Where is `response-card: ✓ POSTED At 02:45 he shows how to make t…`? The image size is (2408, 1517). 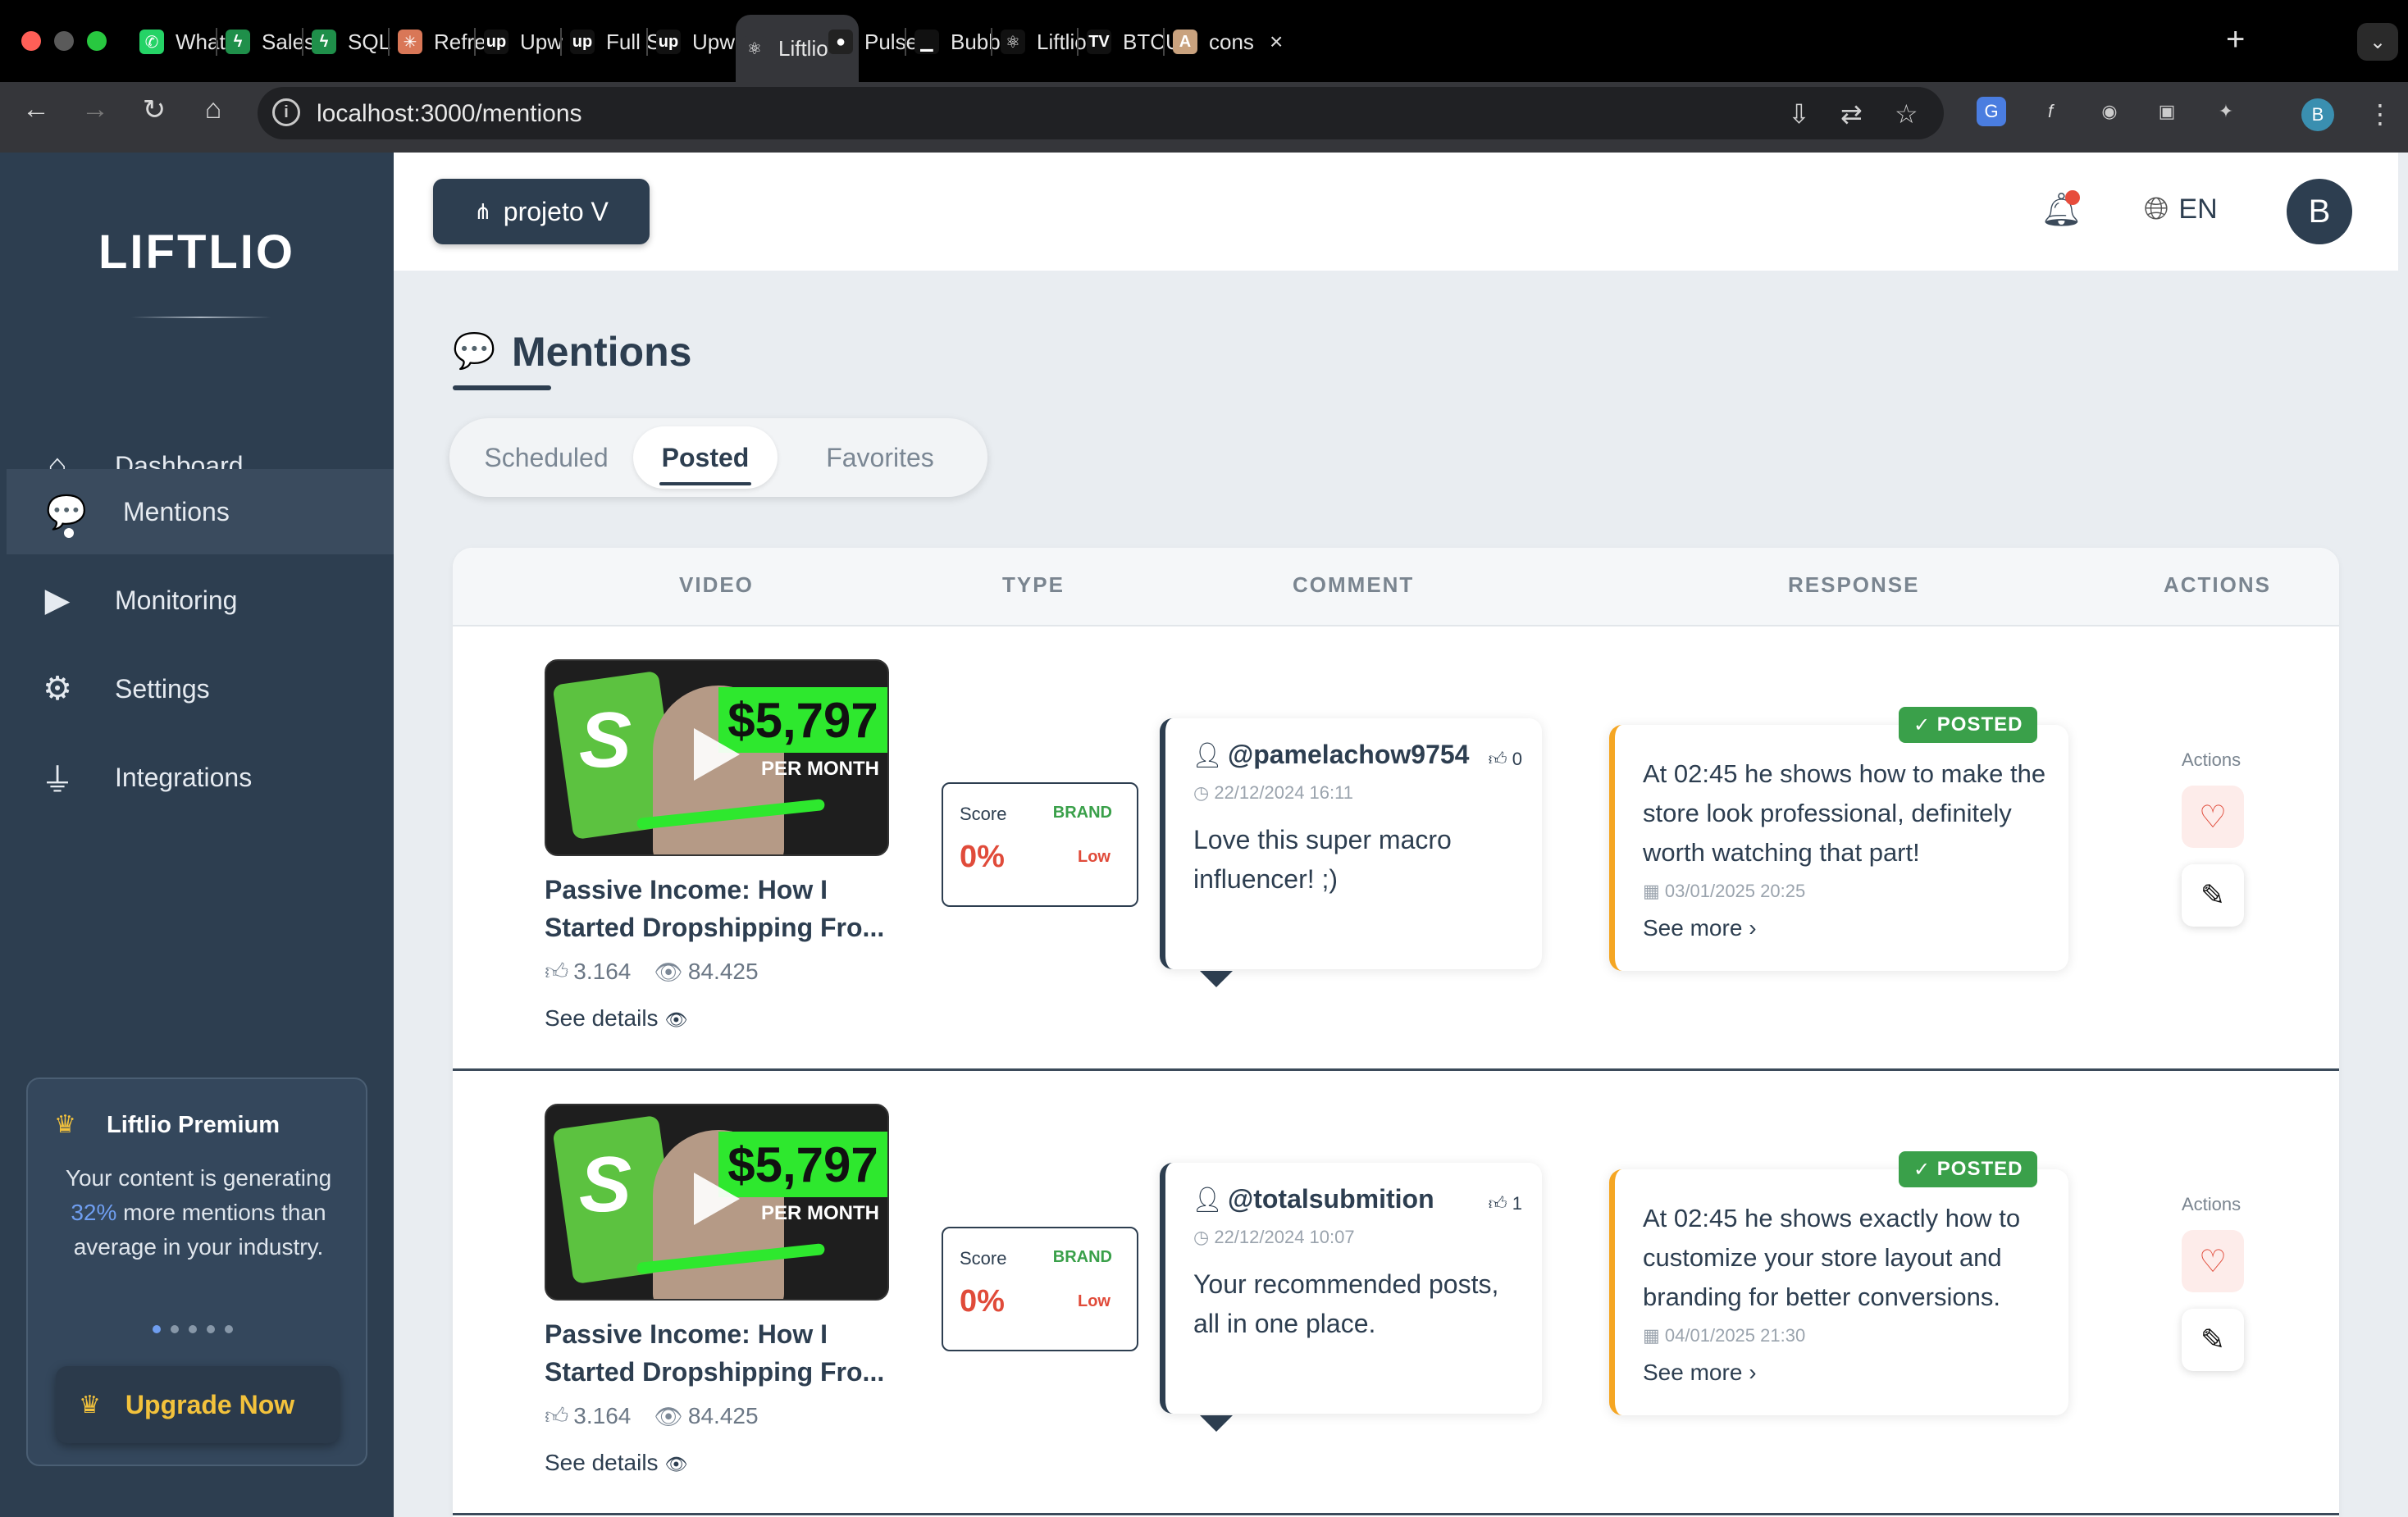 response-card: ✓ POSTED At 02:45 he shows how to make t… is located at coordinates (1838, 839).